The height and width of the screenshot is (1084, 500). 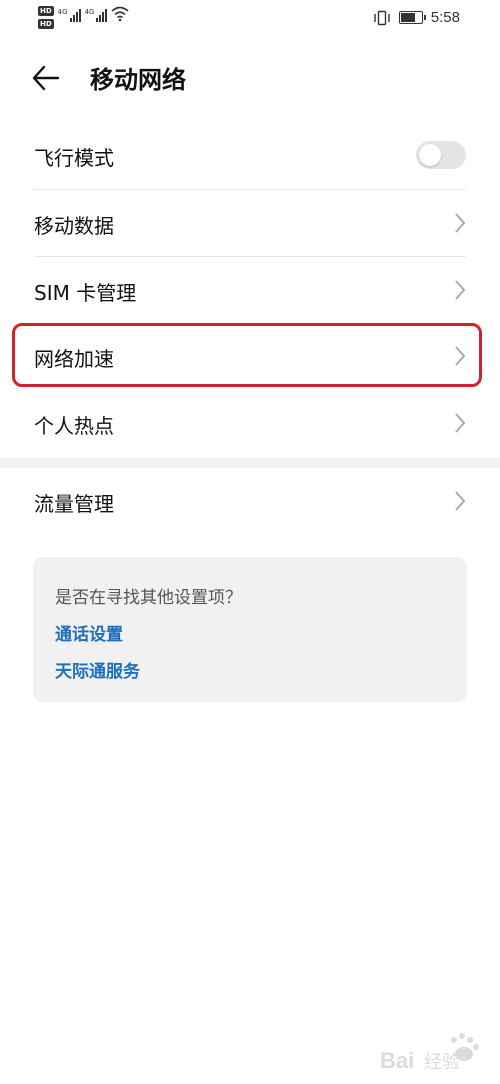 I want to click on vibrate-icon, so click(x=382, y=17).